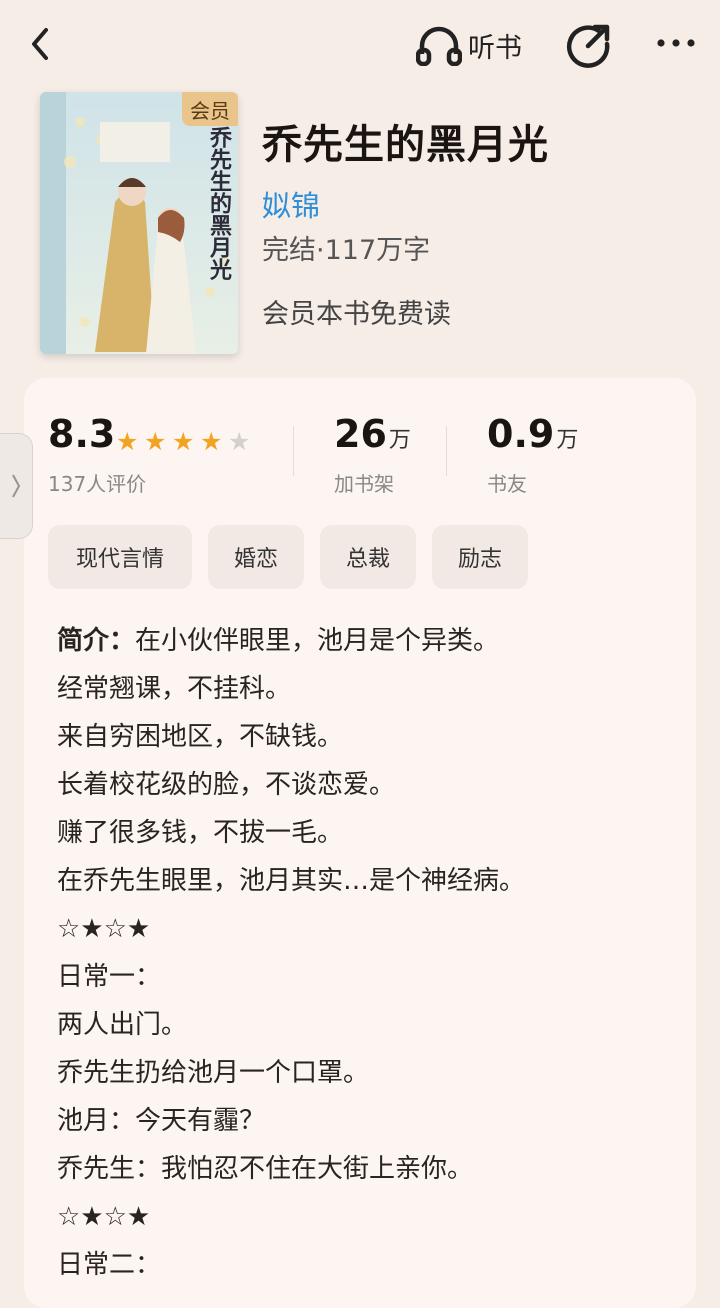 The width and height of the screenshot is (720, 1308). What do you see at coordinates (200, 737) in the screenshot?
I see `intro-line: 来自穷困地区，不缺钱。` at bounding box center [200, 737].